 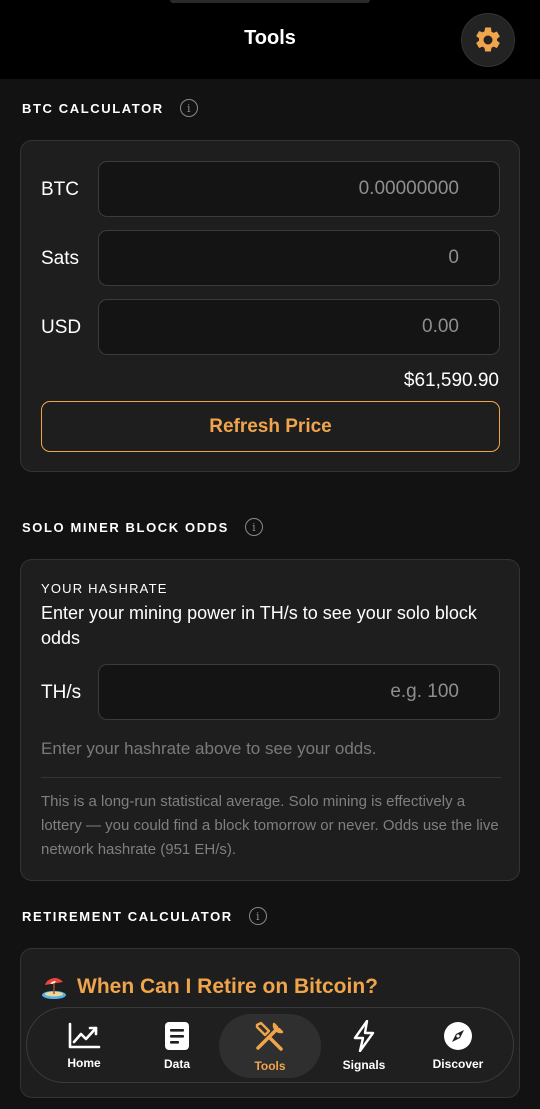 I want to click on document-icon, so click(x=177, y=1036).